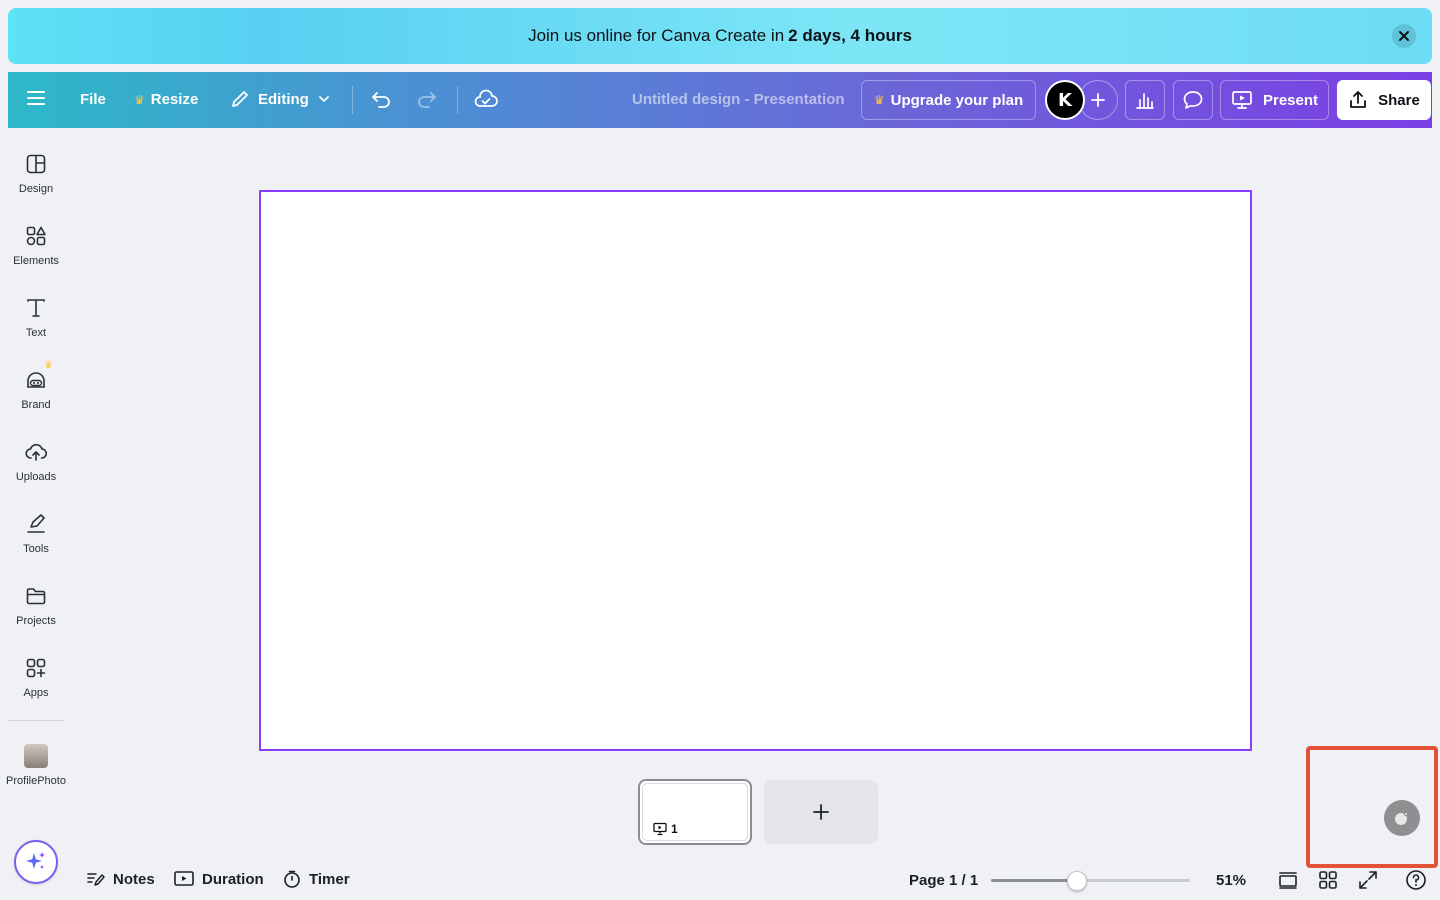  I want to click on draw-tool-icon, so click(36, 523).